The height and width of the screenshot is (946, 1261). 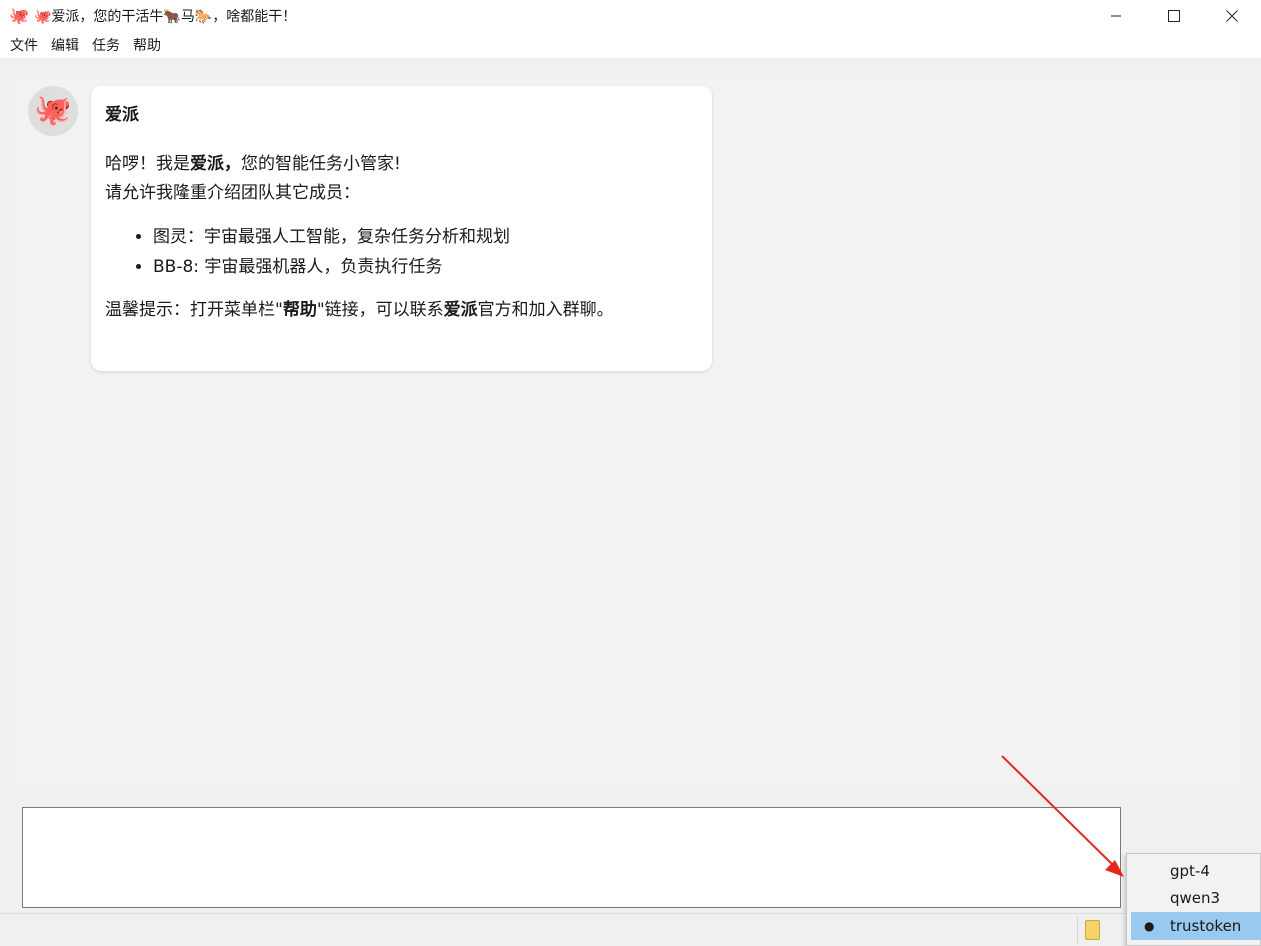 I want to click on status-divider, so click(x=1077, y=930).